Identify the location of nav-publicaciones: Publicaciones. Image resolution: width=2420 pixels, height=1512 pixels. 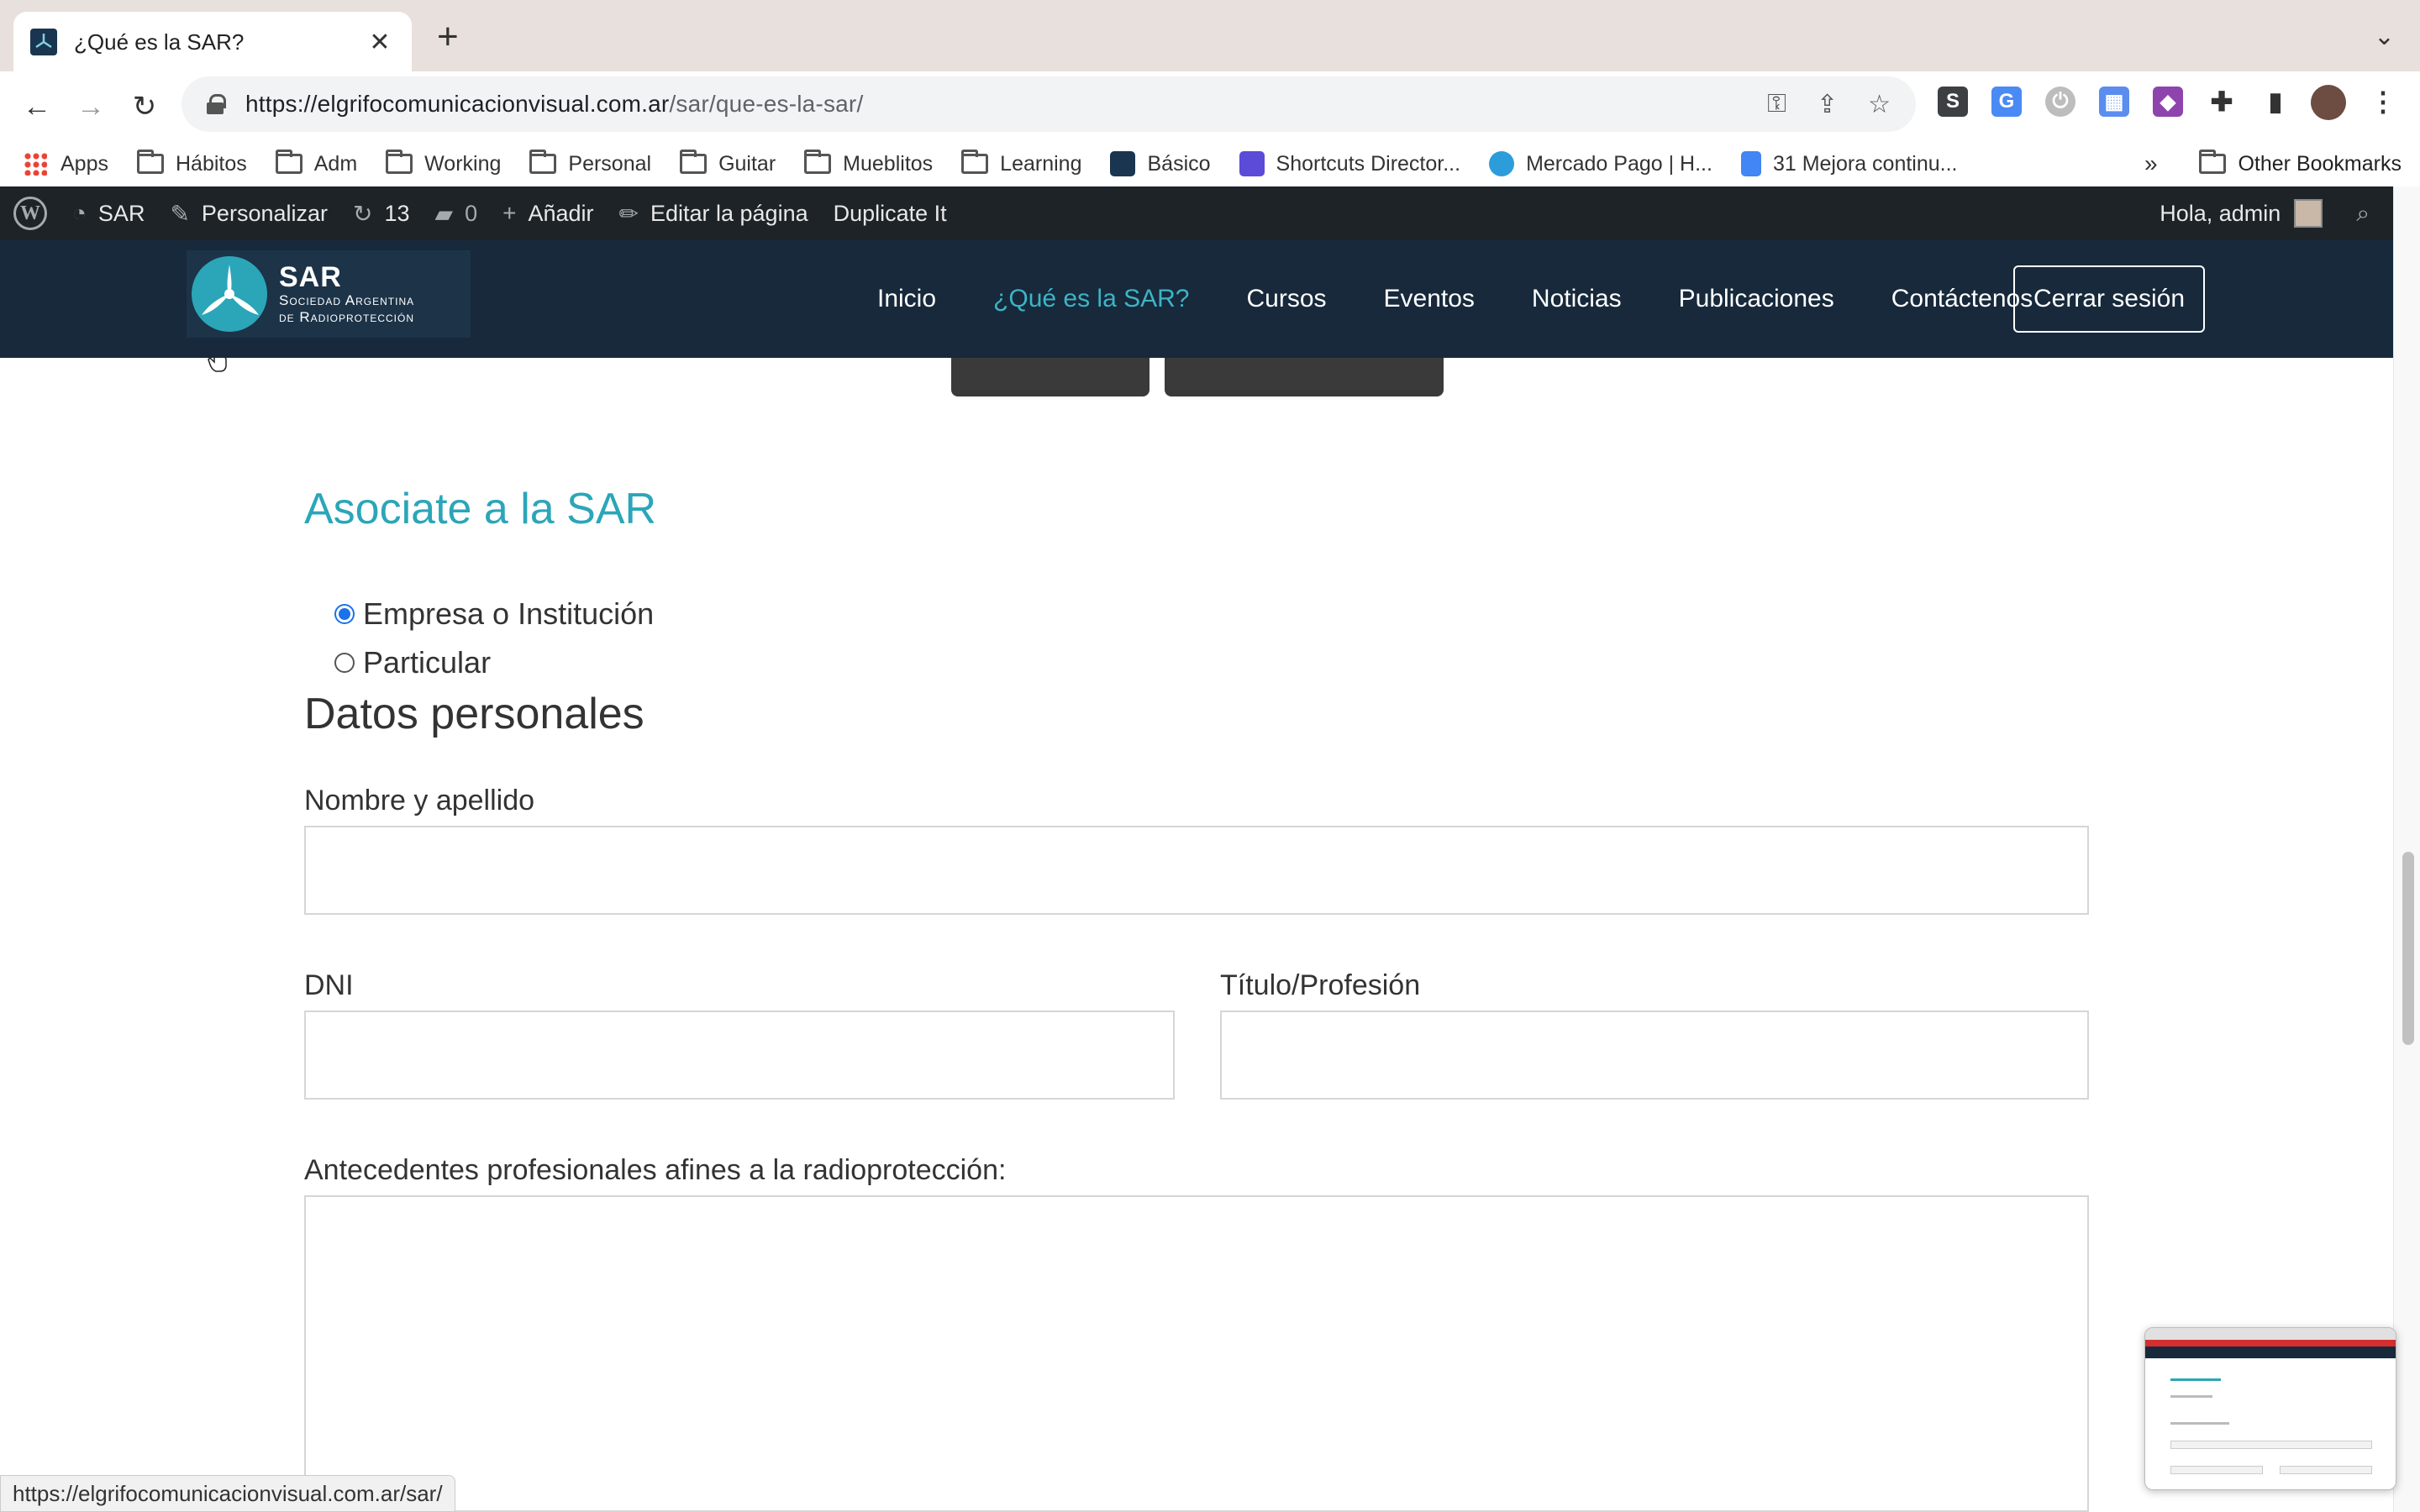
(1756, 299).